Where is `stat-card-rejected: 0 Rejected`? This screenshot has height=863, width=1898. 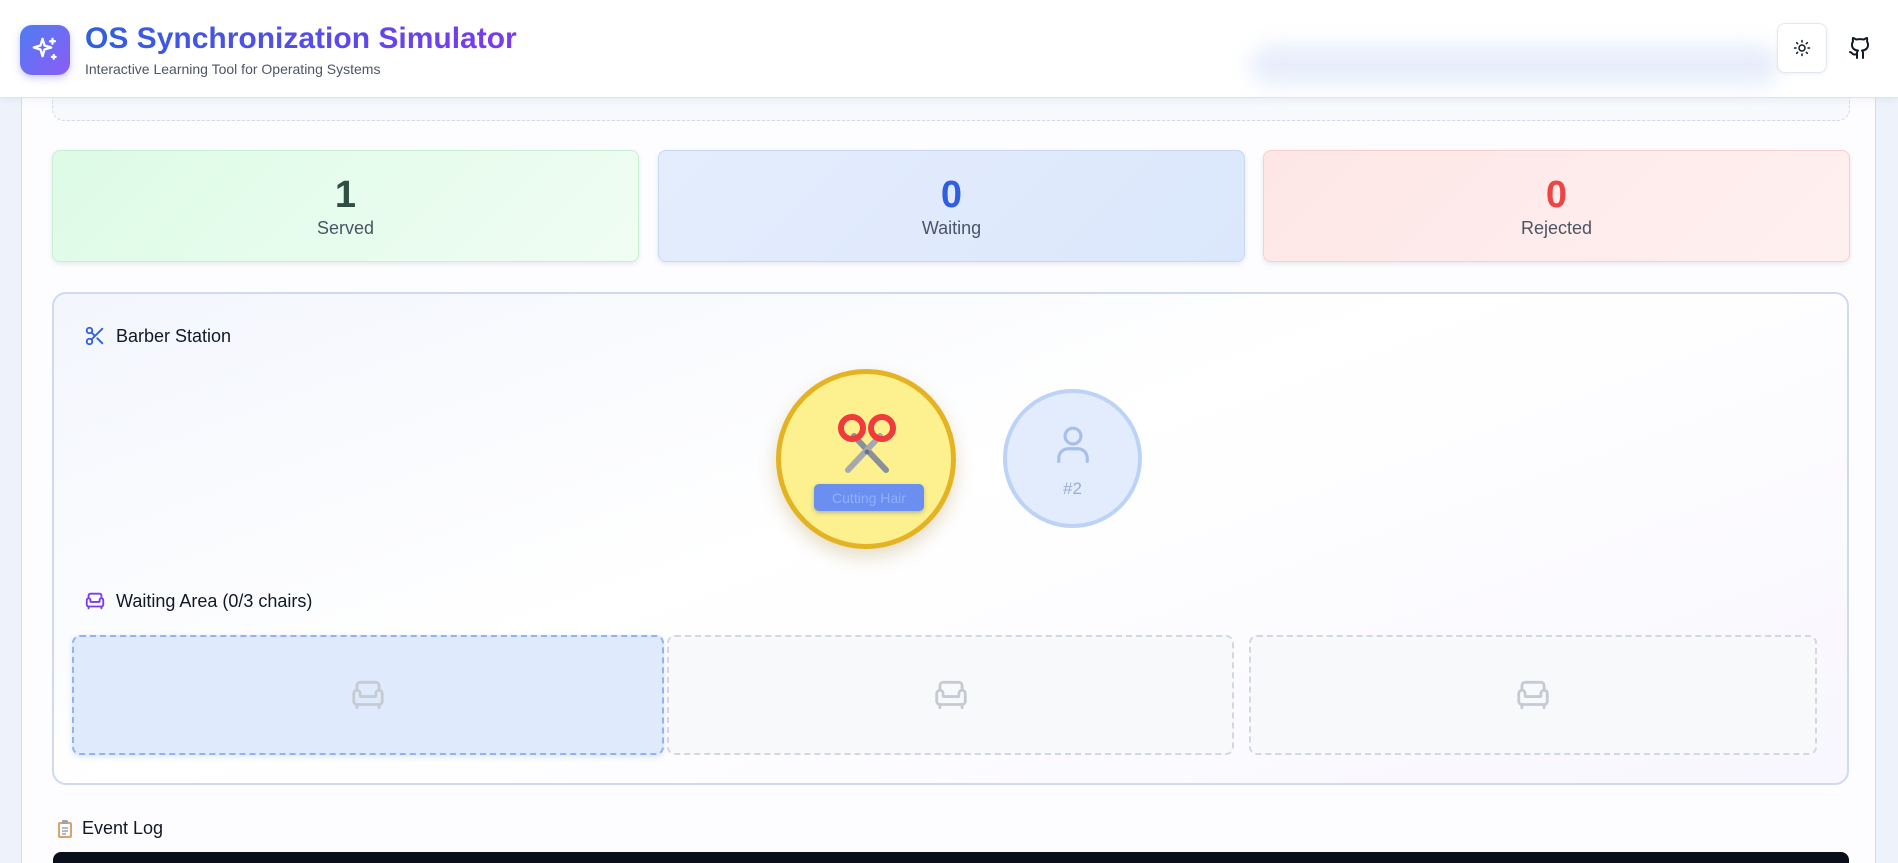
stat-card-rejected: 0 Rejected is located at coordinates (1556, 206).